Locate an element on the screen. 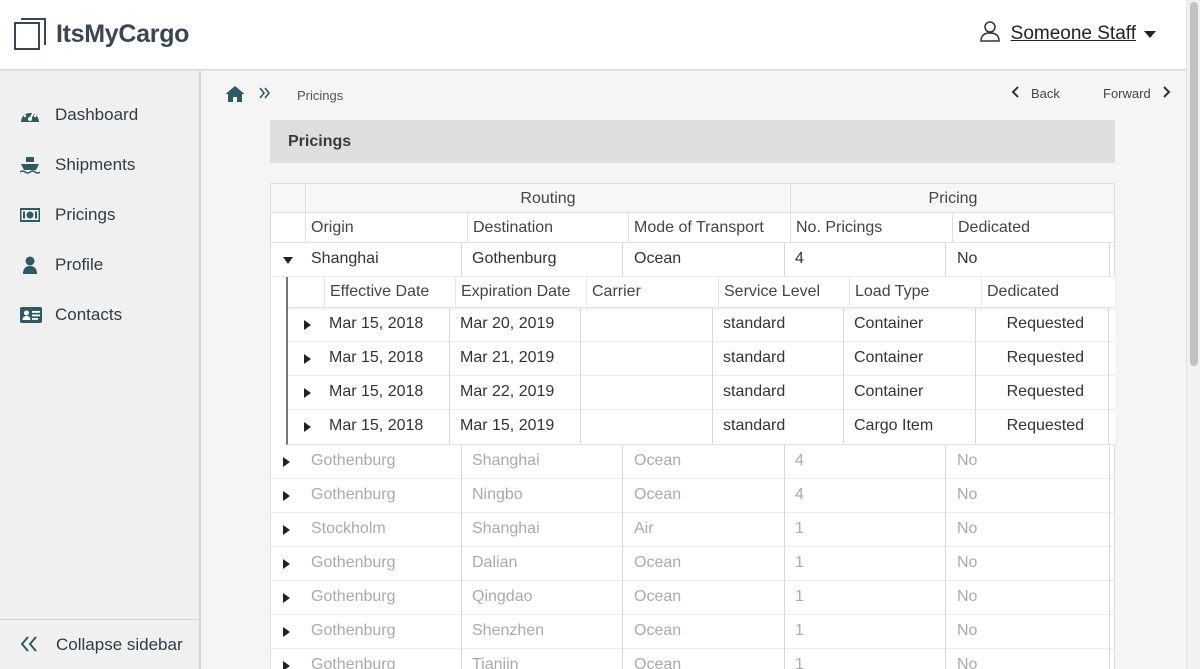 The height and width of the screenshot is (669, 1200). table-row: Gothenburg Dalian Ocean 1 No is located at coordinates (692, 564).